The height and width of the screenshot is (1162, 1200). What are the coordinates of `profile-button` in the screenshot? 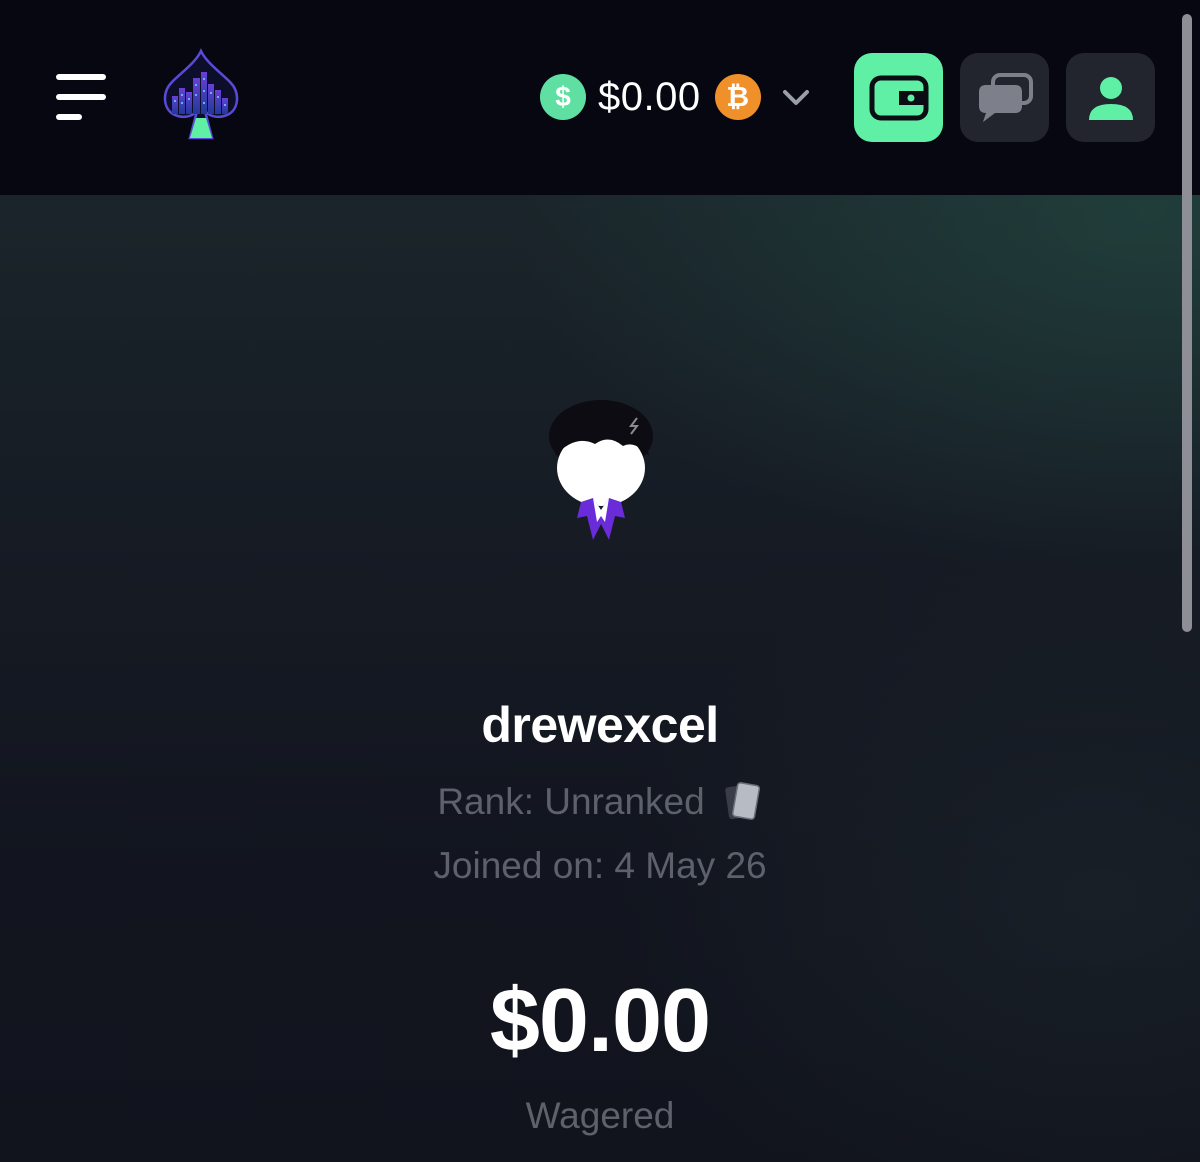 It's located at (1110, 97).